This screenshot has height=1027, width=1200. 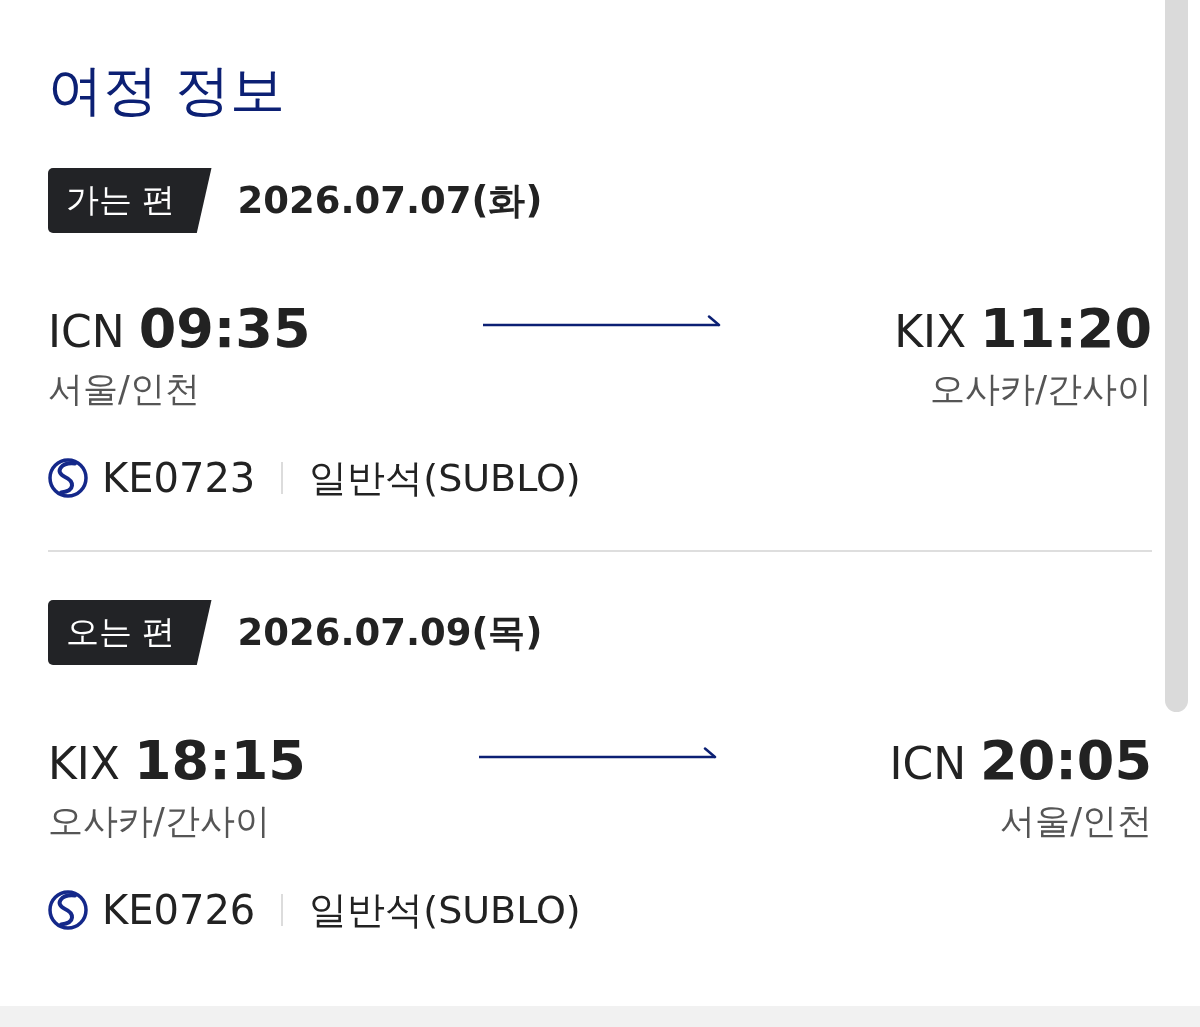 What do you see at coordinates (390, 200) in the screenshot?
I see `flight-date: 2026.07.07(화)` at bounding box center [390, 200].